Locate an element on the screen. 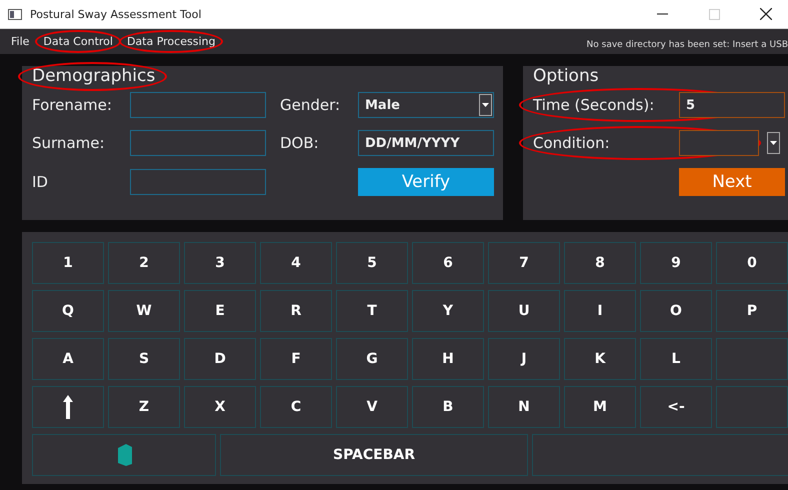  keyboard-key: G is located at coordinates (372, 359).